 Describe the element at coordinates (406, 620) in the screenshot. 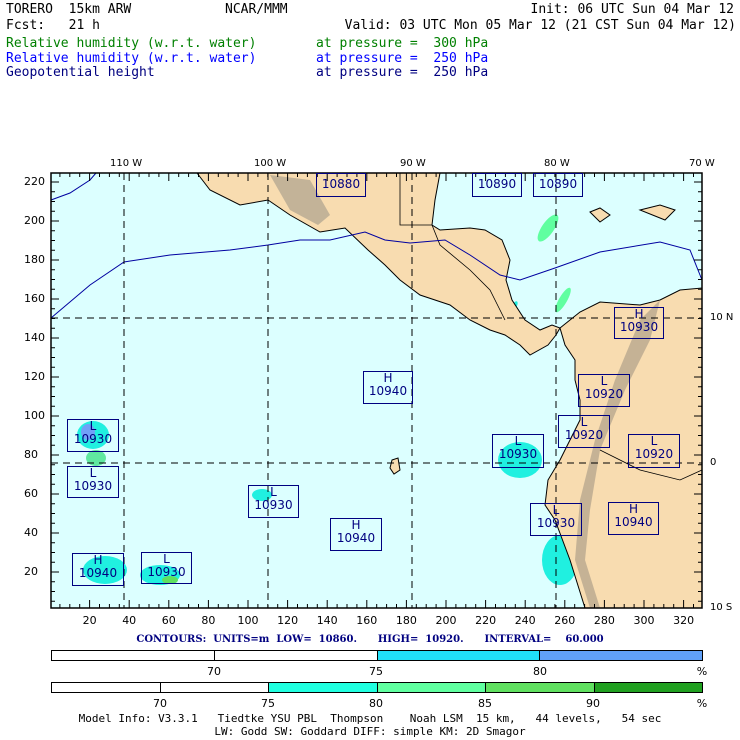

I see `x-tick-label: 180` at that location.